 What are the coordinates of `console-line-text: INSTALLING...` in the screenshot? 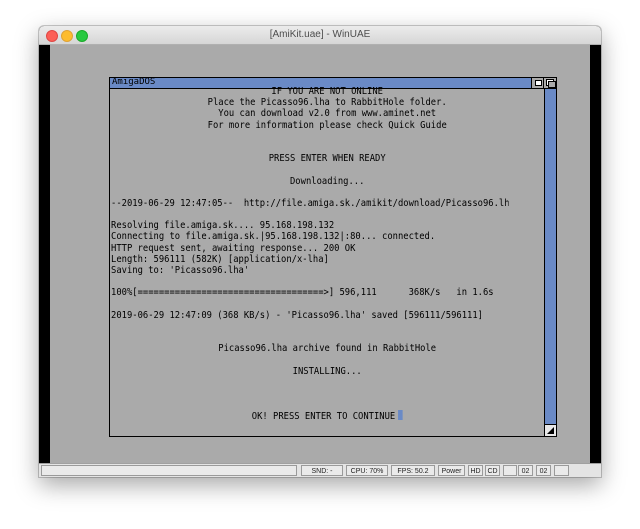 It's located at (327, 371).